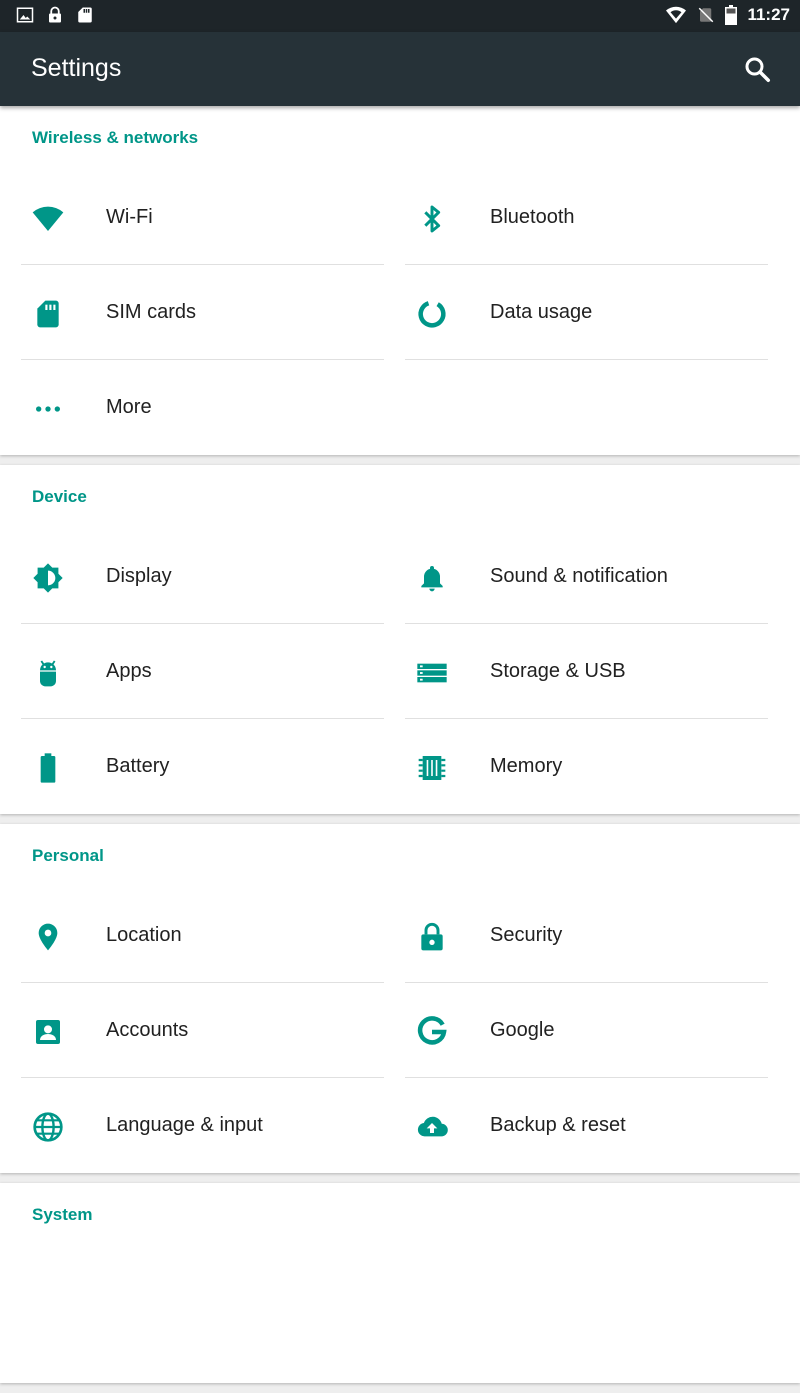  Describe the element at coordinates (586, 935) in the screenshot. I see `setting-security: Security` at that location.